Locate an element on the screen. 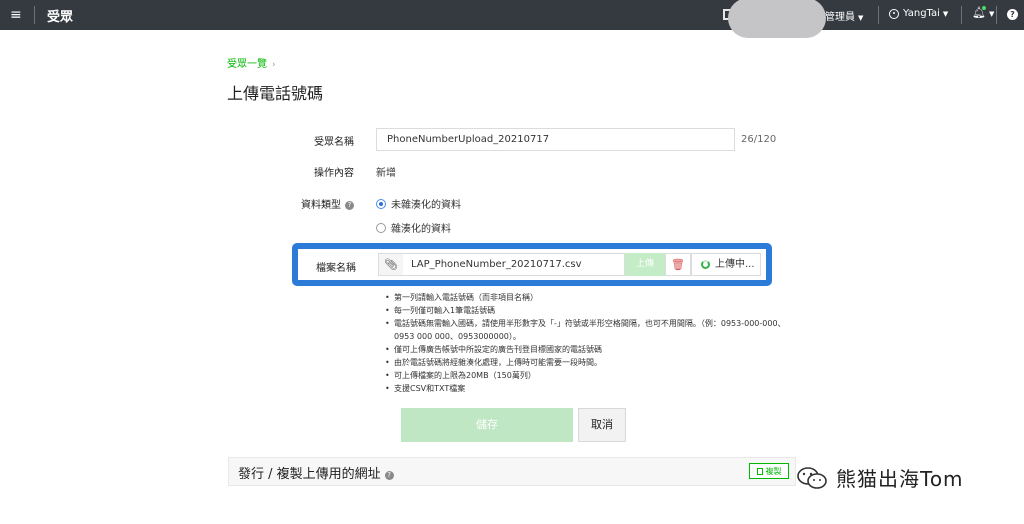 Image resolution: width=1024 pixels, height=524 pixels. trash-icon: 🗑︎ is located at coordinates (678, 264).